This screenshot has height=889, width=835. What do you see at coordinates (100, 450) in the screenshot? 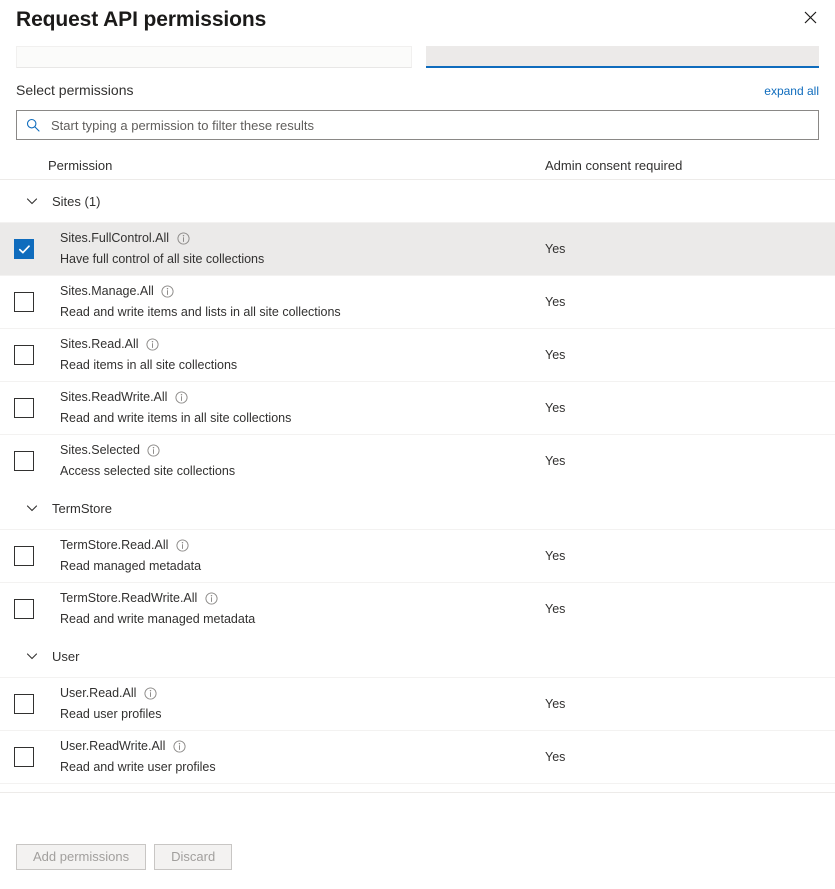
I see `permission-name: Sites.Selected` at bounding box center [100, 450].